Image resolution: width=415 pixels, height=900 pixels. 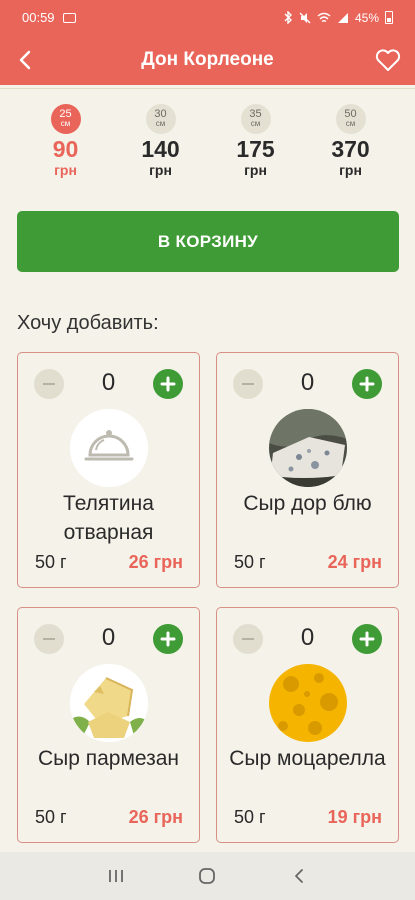 What do you see at coordinates (255, 119) in the screenshot?
I see `size-badge: 35 см` at bounding box center [255, 119].